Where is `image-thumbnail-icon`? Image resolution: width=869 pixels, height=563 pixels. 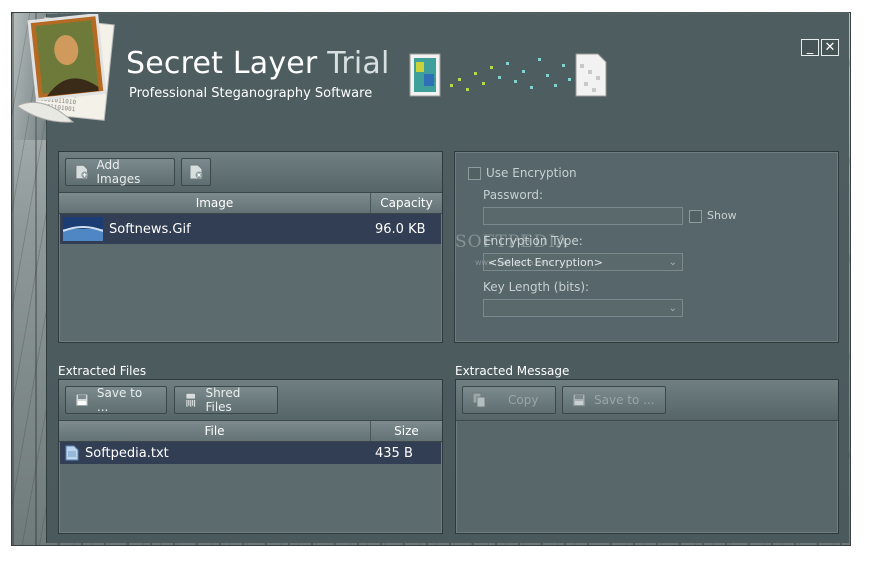
image-thumbnail-icon is located at coordinates (83, 229).